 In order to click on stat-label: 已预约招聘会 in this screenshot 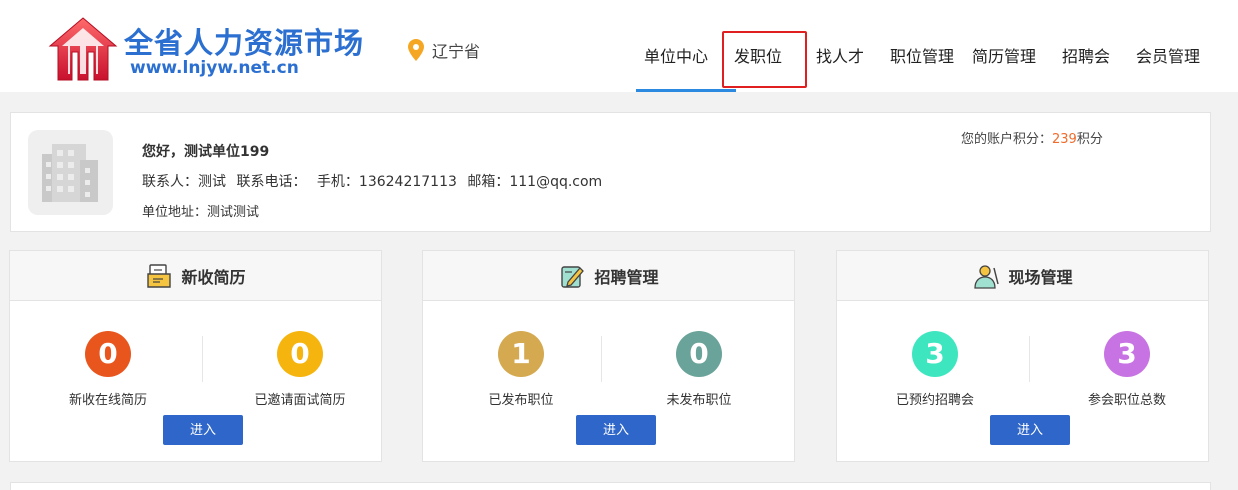, I will do `click(934, 400)`.